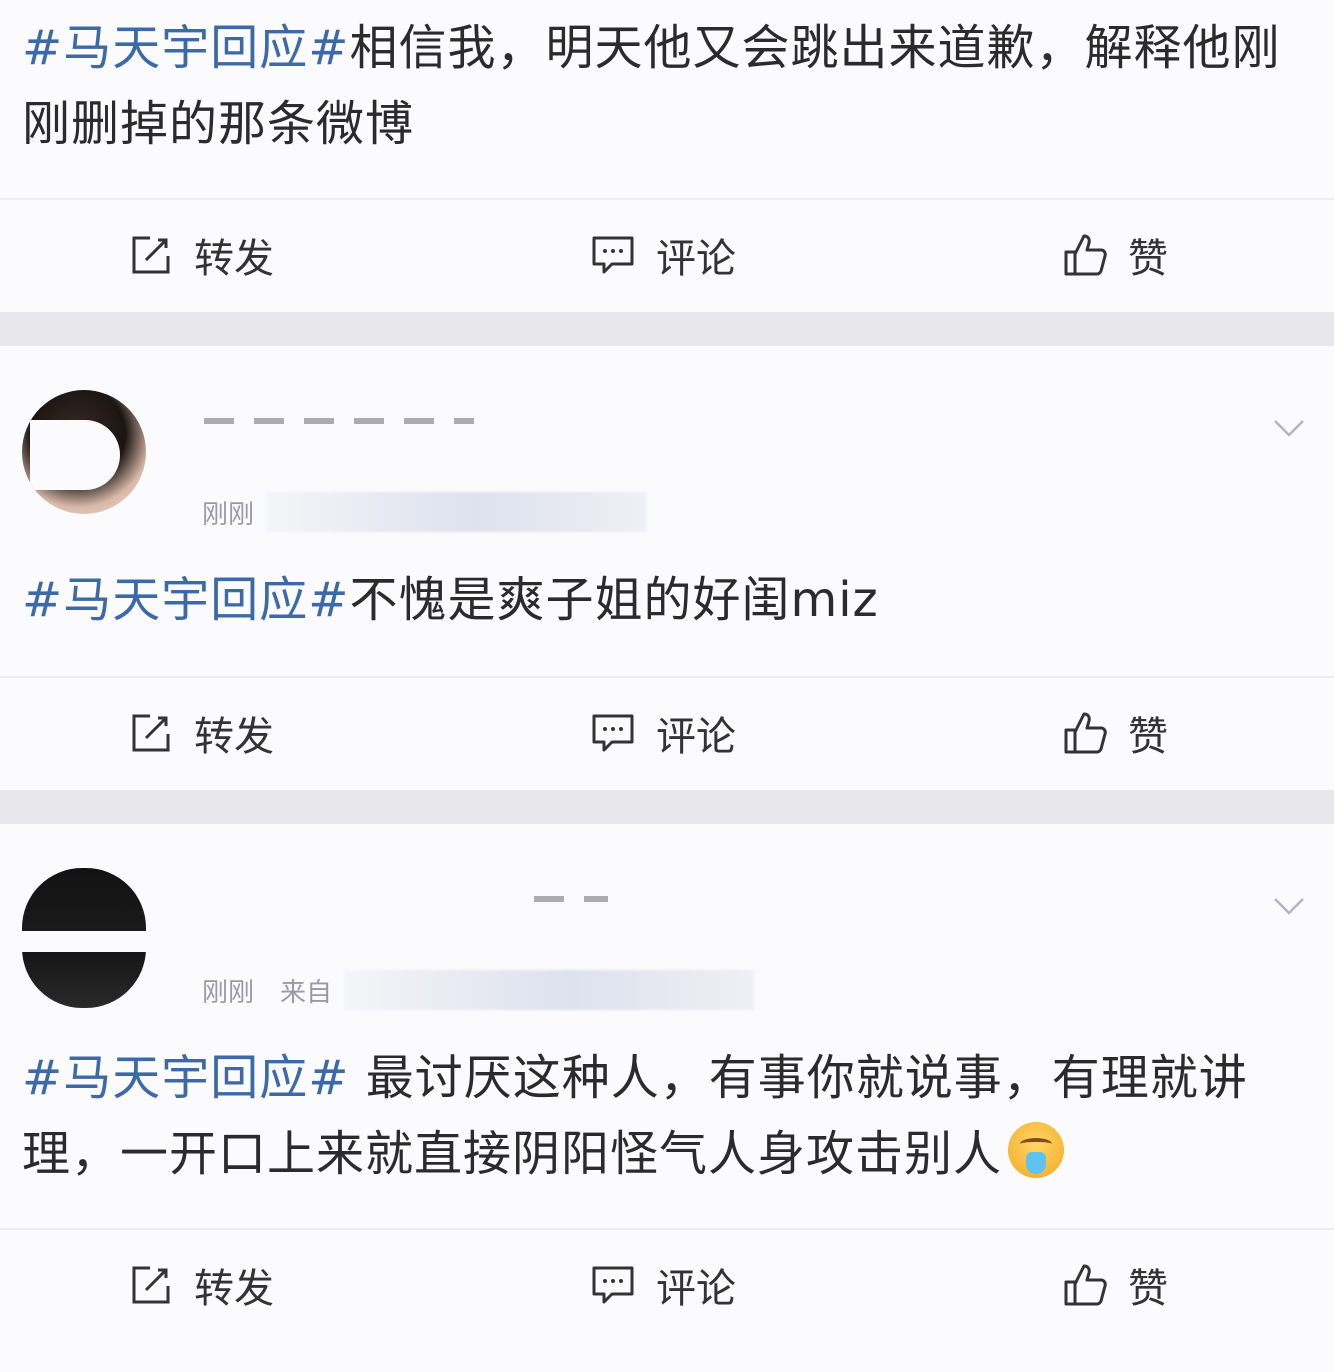 The image size is (1334, 1372). Describe the element at coordinates (614, 600) in the screenshot. I see `post-2-body: 不愧是爽子姐的好闺miz` at that location.